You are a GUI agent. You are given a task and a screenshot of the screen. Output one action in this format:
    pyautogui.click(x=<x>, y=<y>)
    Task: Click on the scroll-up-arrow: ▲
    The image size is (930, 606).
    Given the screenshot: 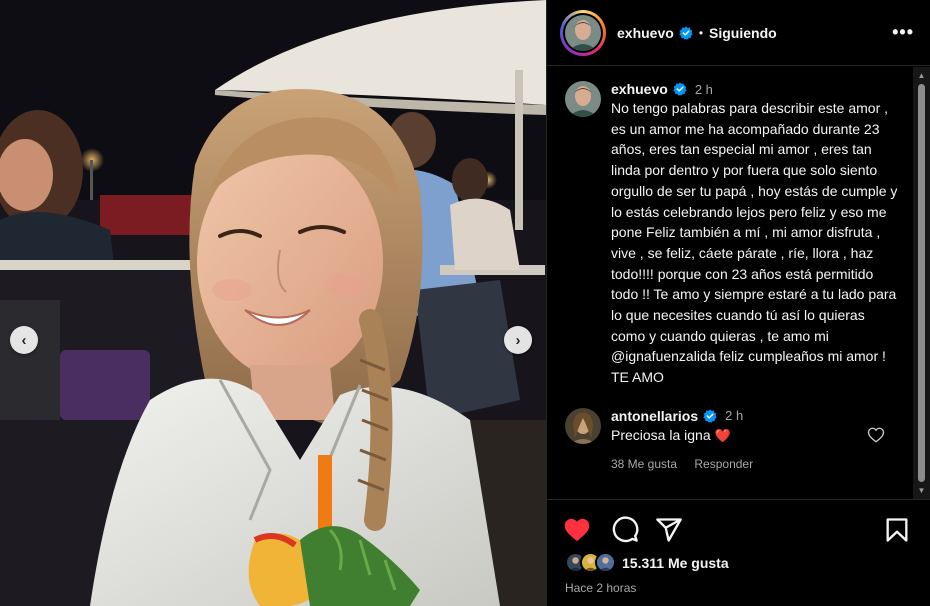 What is the action you would take?
    pyautogui.click(x=921, y=75)
    